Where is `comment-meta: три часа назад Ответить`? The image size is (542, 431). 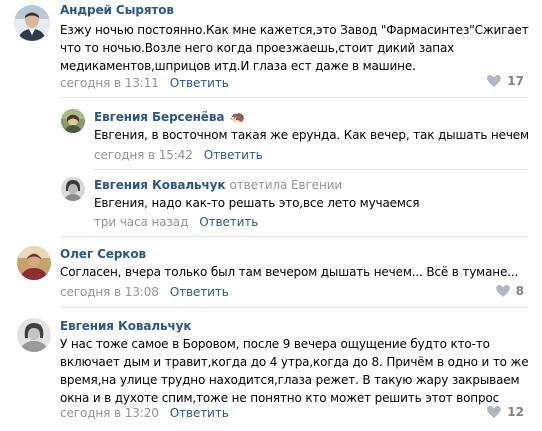 comment-meta: три часа назад Ответить is located at coordinates (176, 222).